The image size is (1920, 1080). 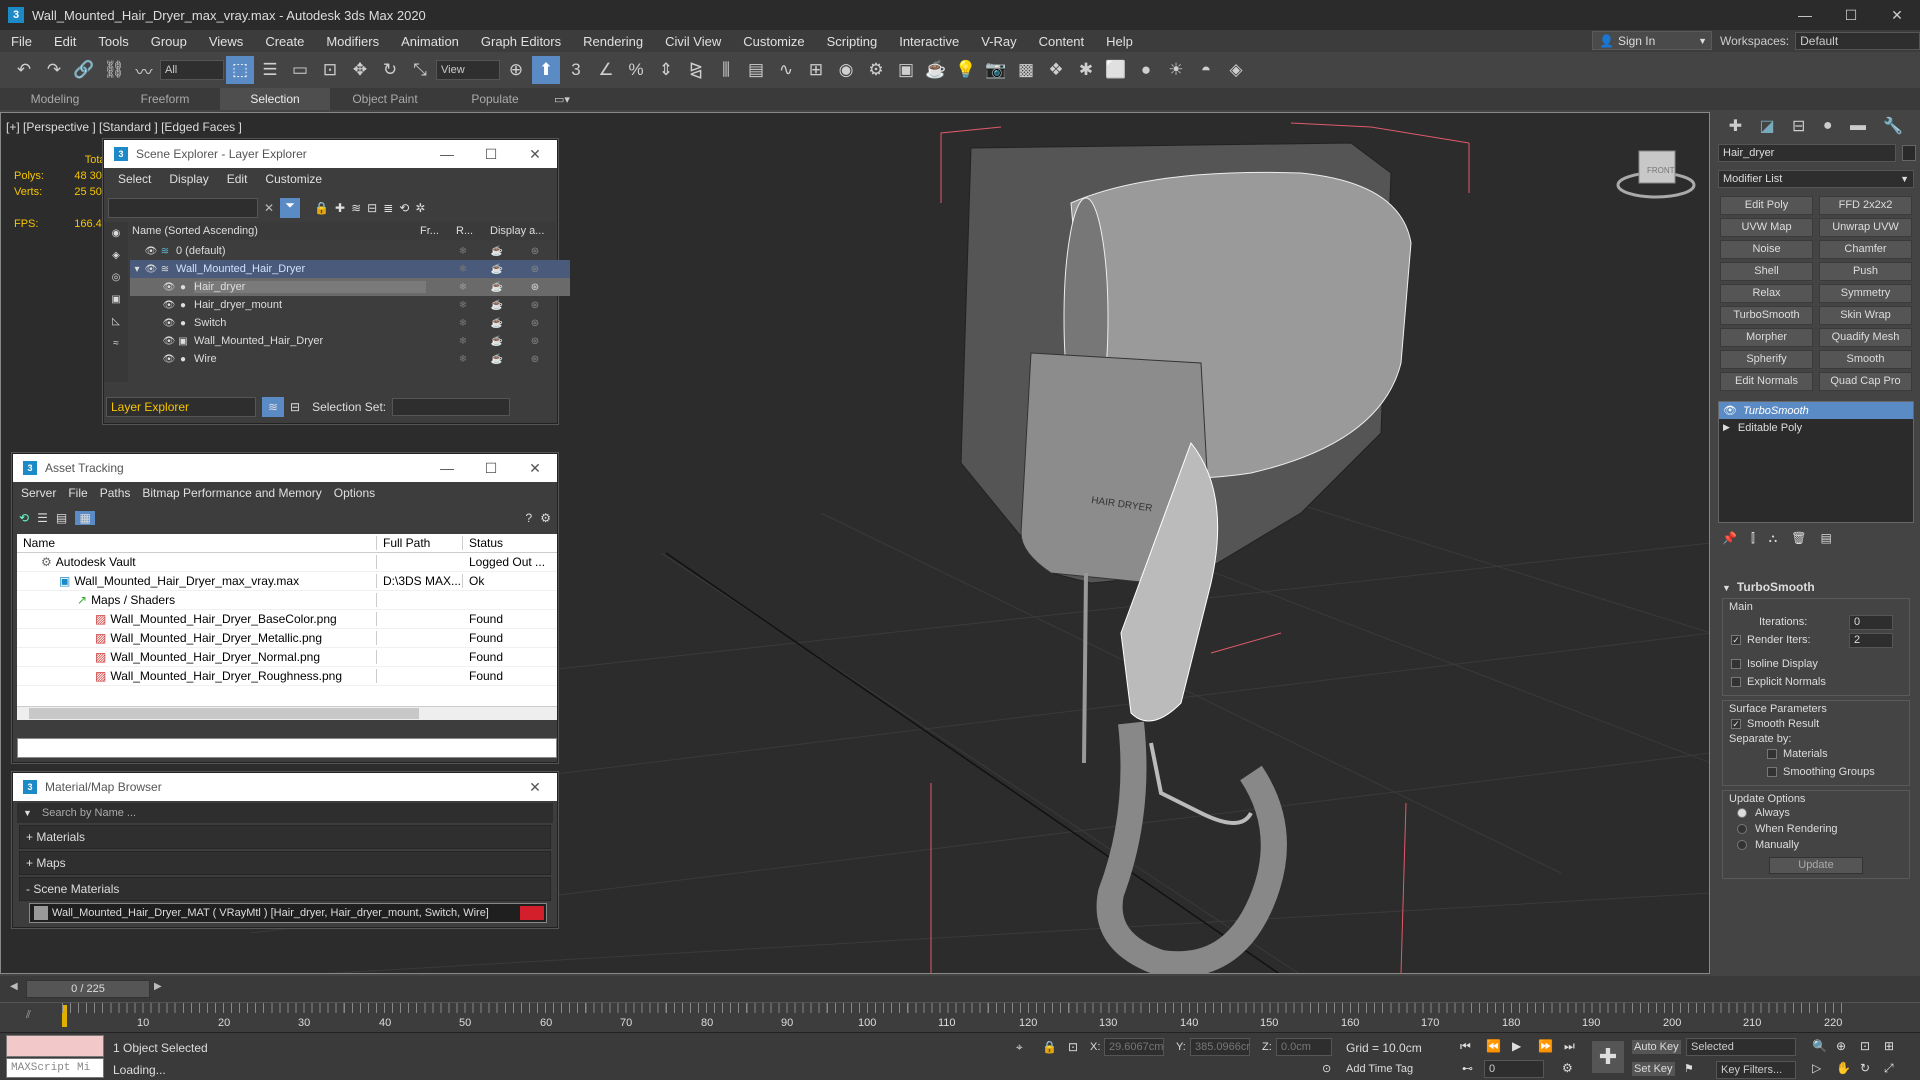 I want to click on zoom-icon: 🔍, so click(x=1819, y=1046).